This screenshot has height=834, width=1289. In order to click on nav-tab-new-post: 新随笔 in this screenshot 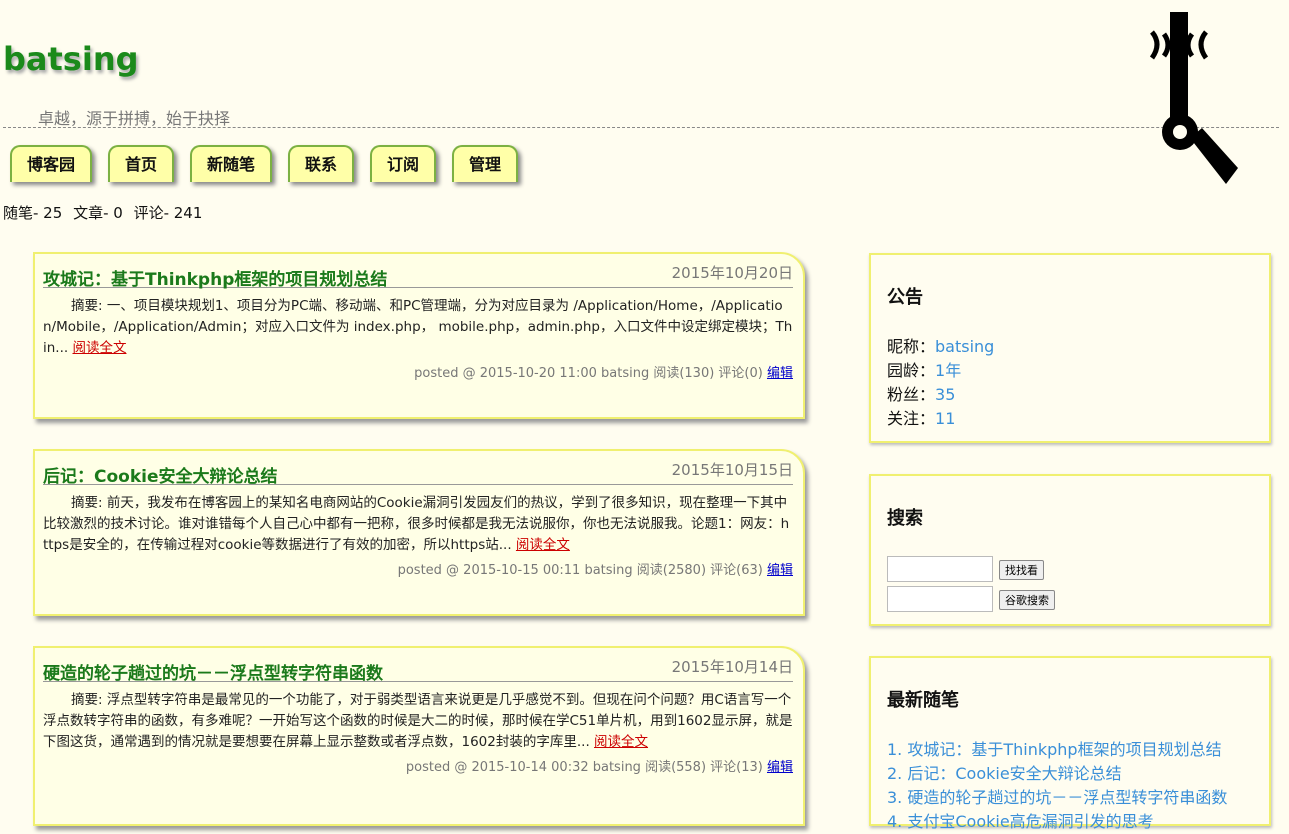, I will do `click(231, 163)`.